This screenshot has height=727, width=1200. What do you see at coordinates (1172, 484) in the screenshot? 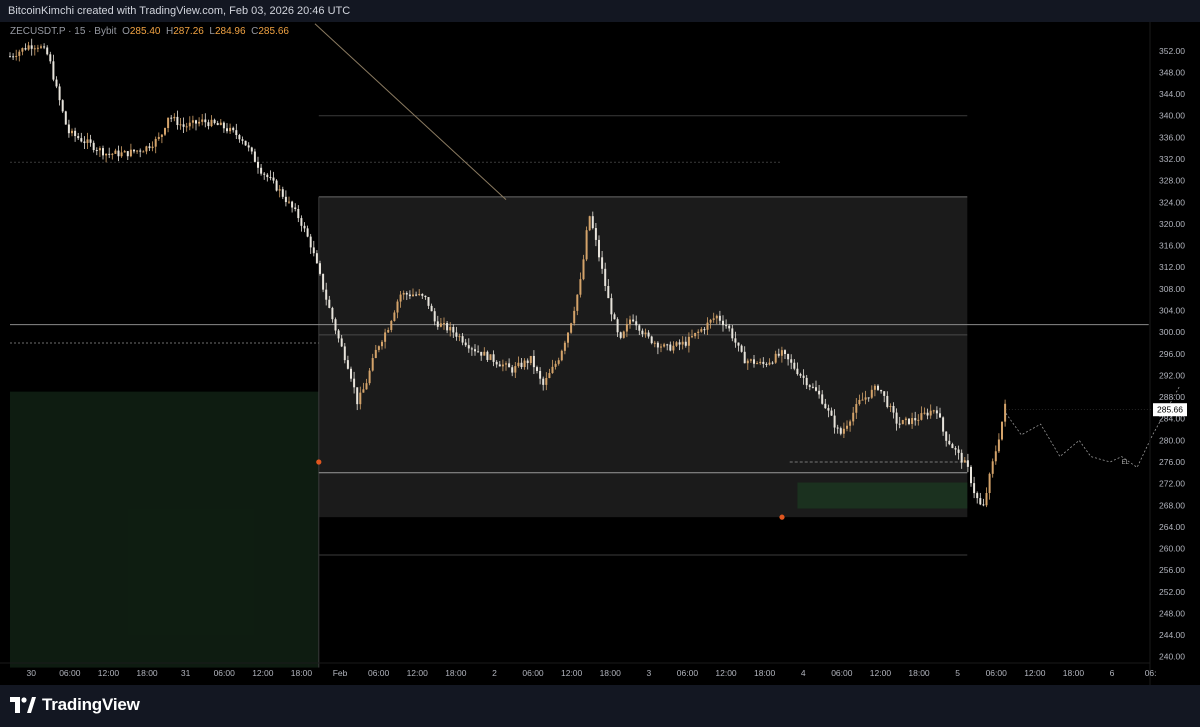
I see `y-tick-label: 272.00` at bounding box center [1172, 484].